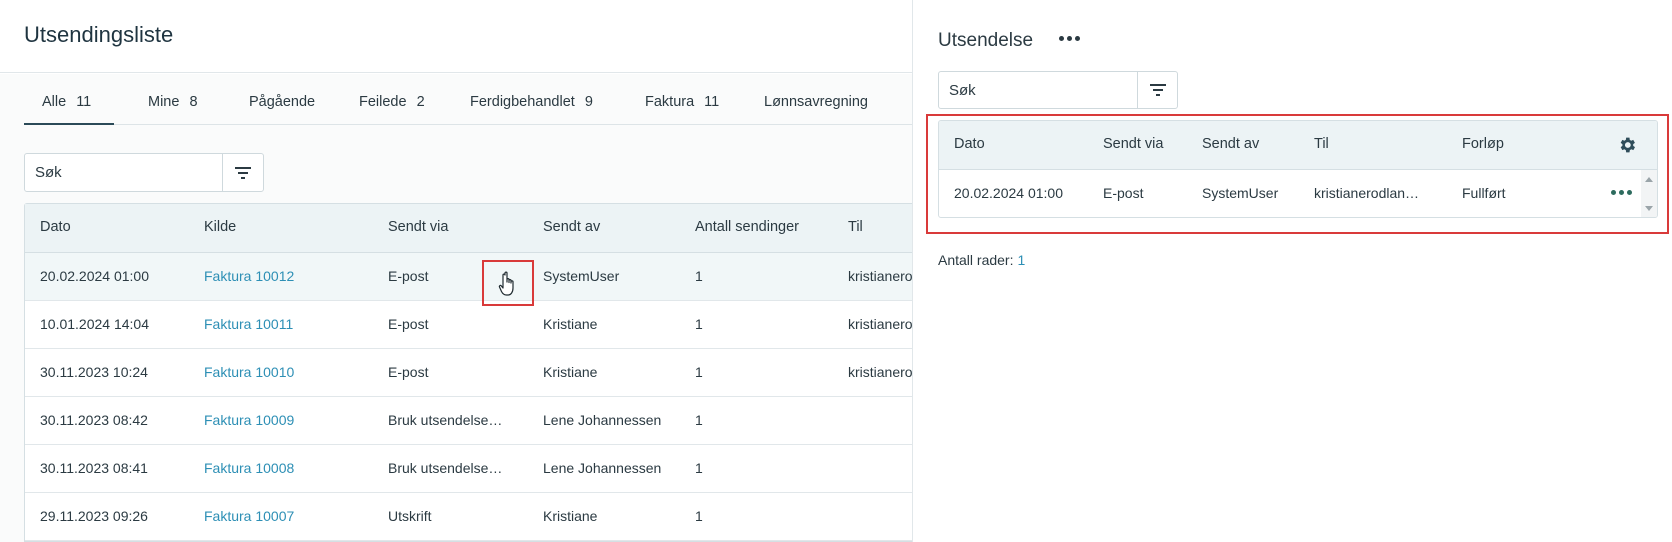 The width and height of the screenshot is (1672, 542). I want to click on cell-dato: 10.01.2024 14:04, so click(94, 324).